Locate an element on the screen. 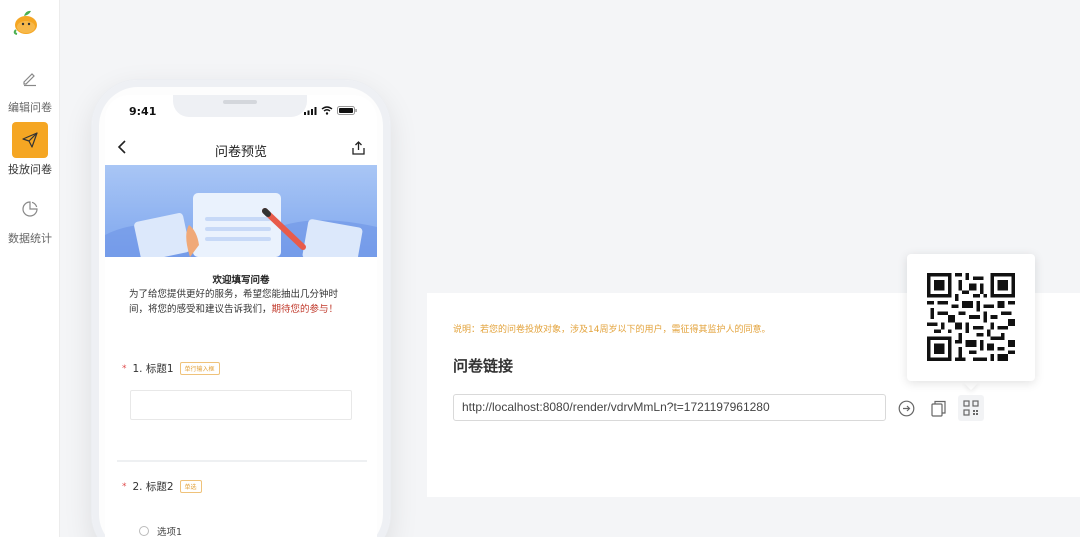  sidebar-item-stats: 数据统计 is located at coordinates (30, 218).